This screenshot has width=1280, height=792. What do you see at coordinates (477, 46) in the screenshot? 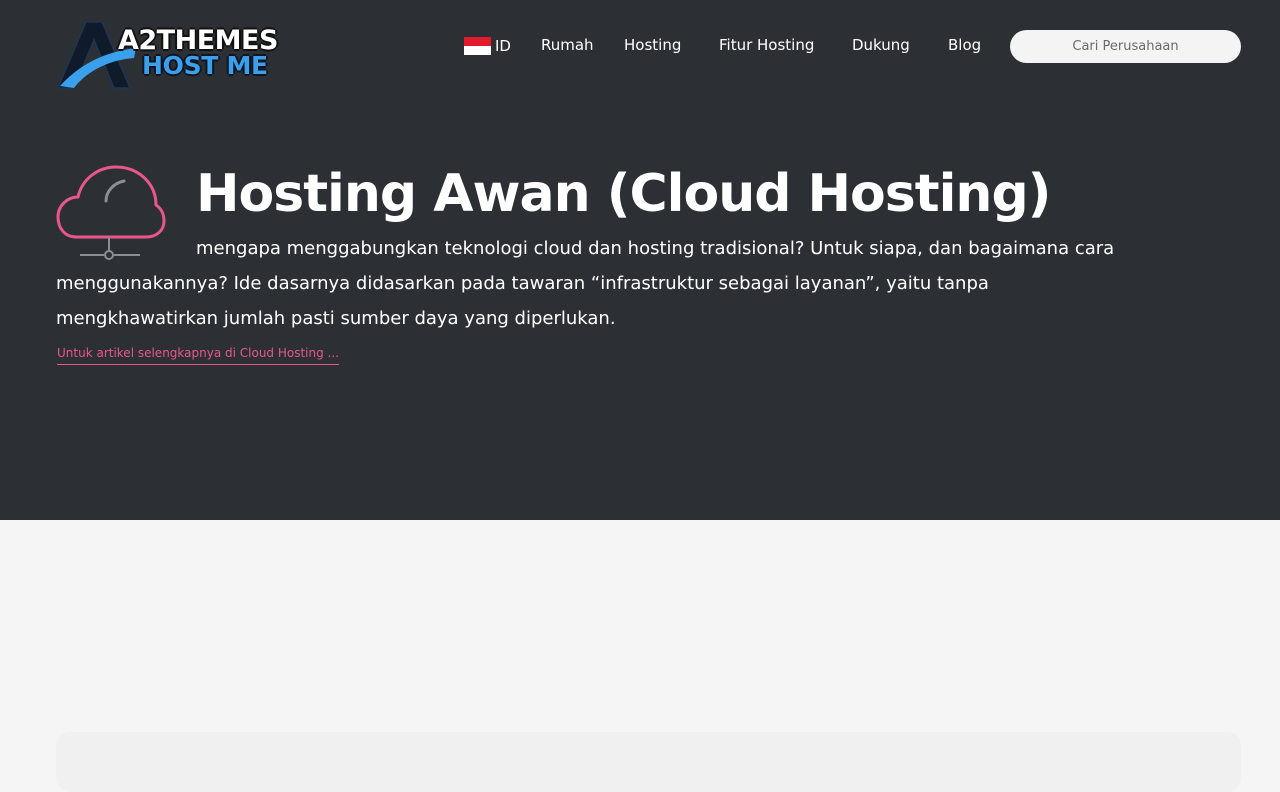
I see `indonesia-flag-icon` at bounding box center [477, 46].